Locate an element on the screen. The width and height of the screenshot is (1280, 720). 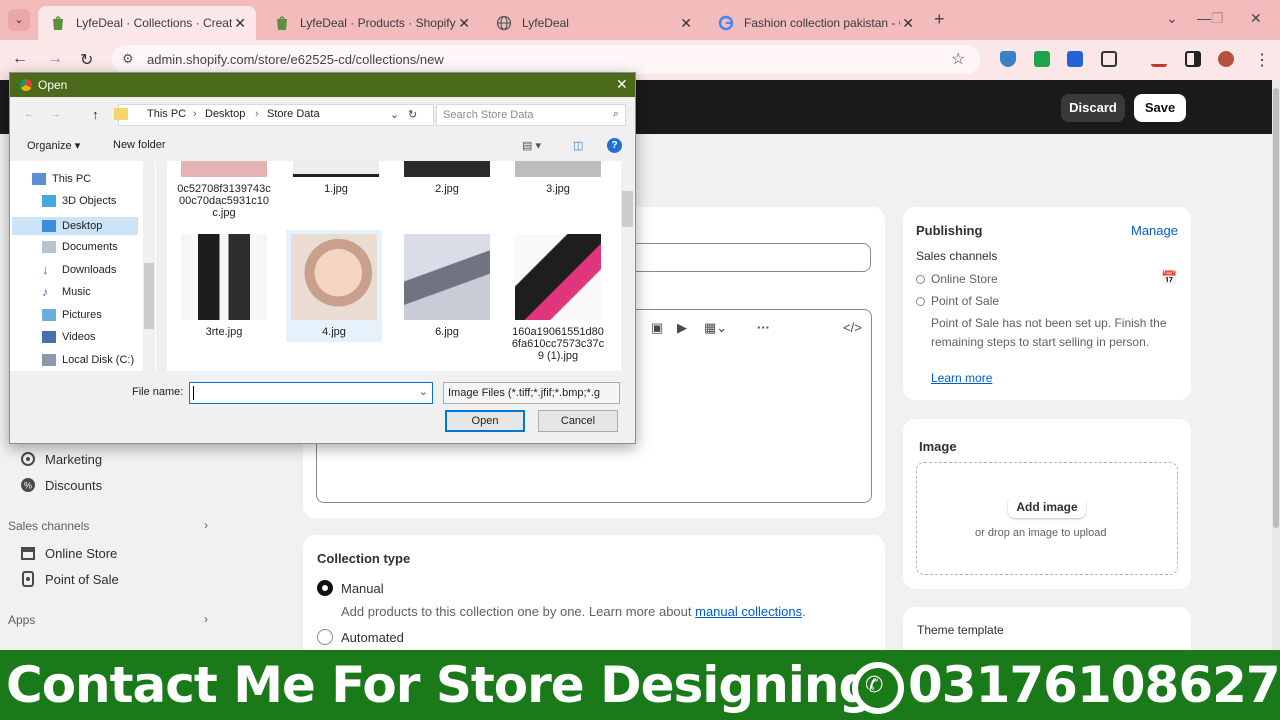
learn-more-link: Learn more is located at coordinates (961, 378).